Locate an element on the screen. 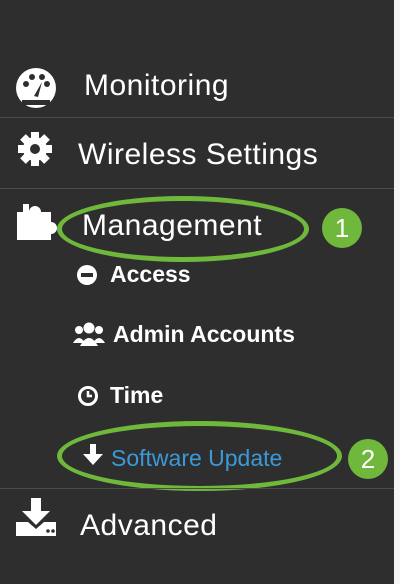 This screenshot has height=584, width=400. nav-label-advanced: Advanced is located at coordinates (149, 525).